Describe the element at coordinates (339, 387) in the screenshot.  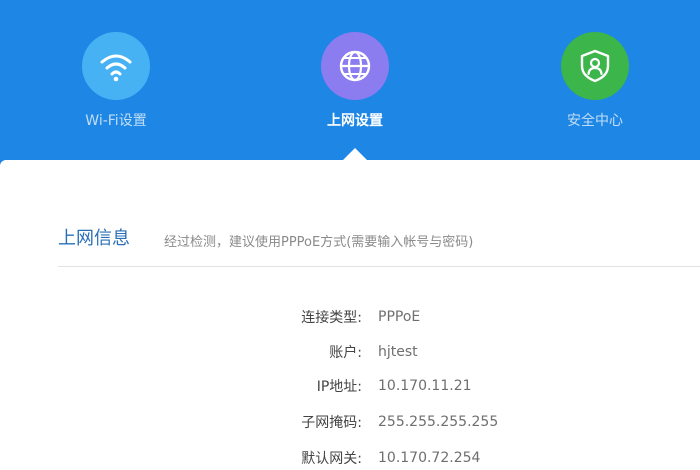
I see `info-label: IP地址:` at that location.